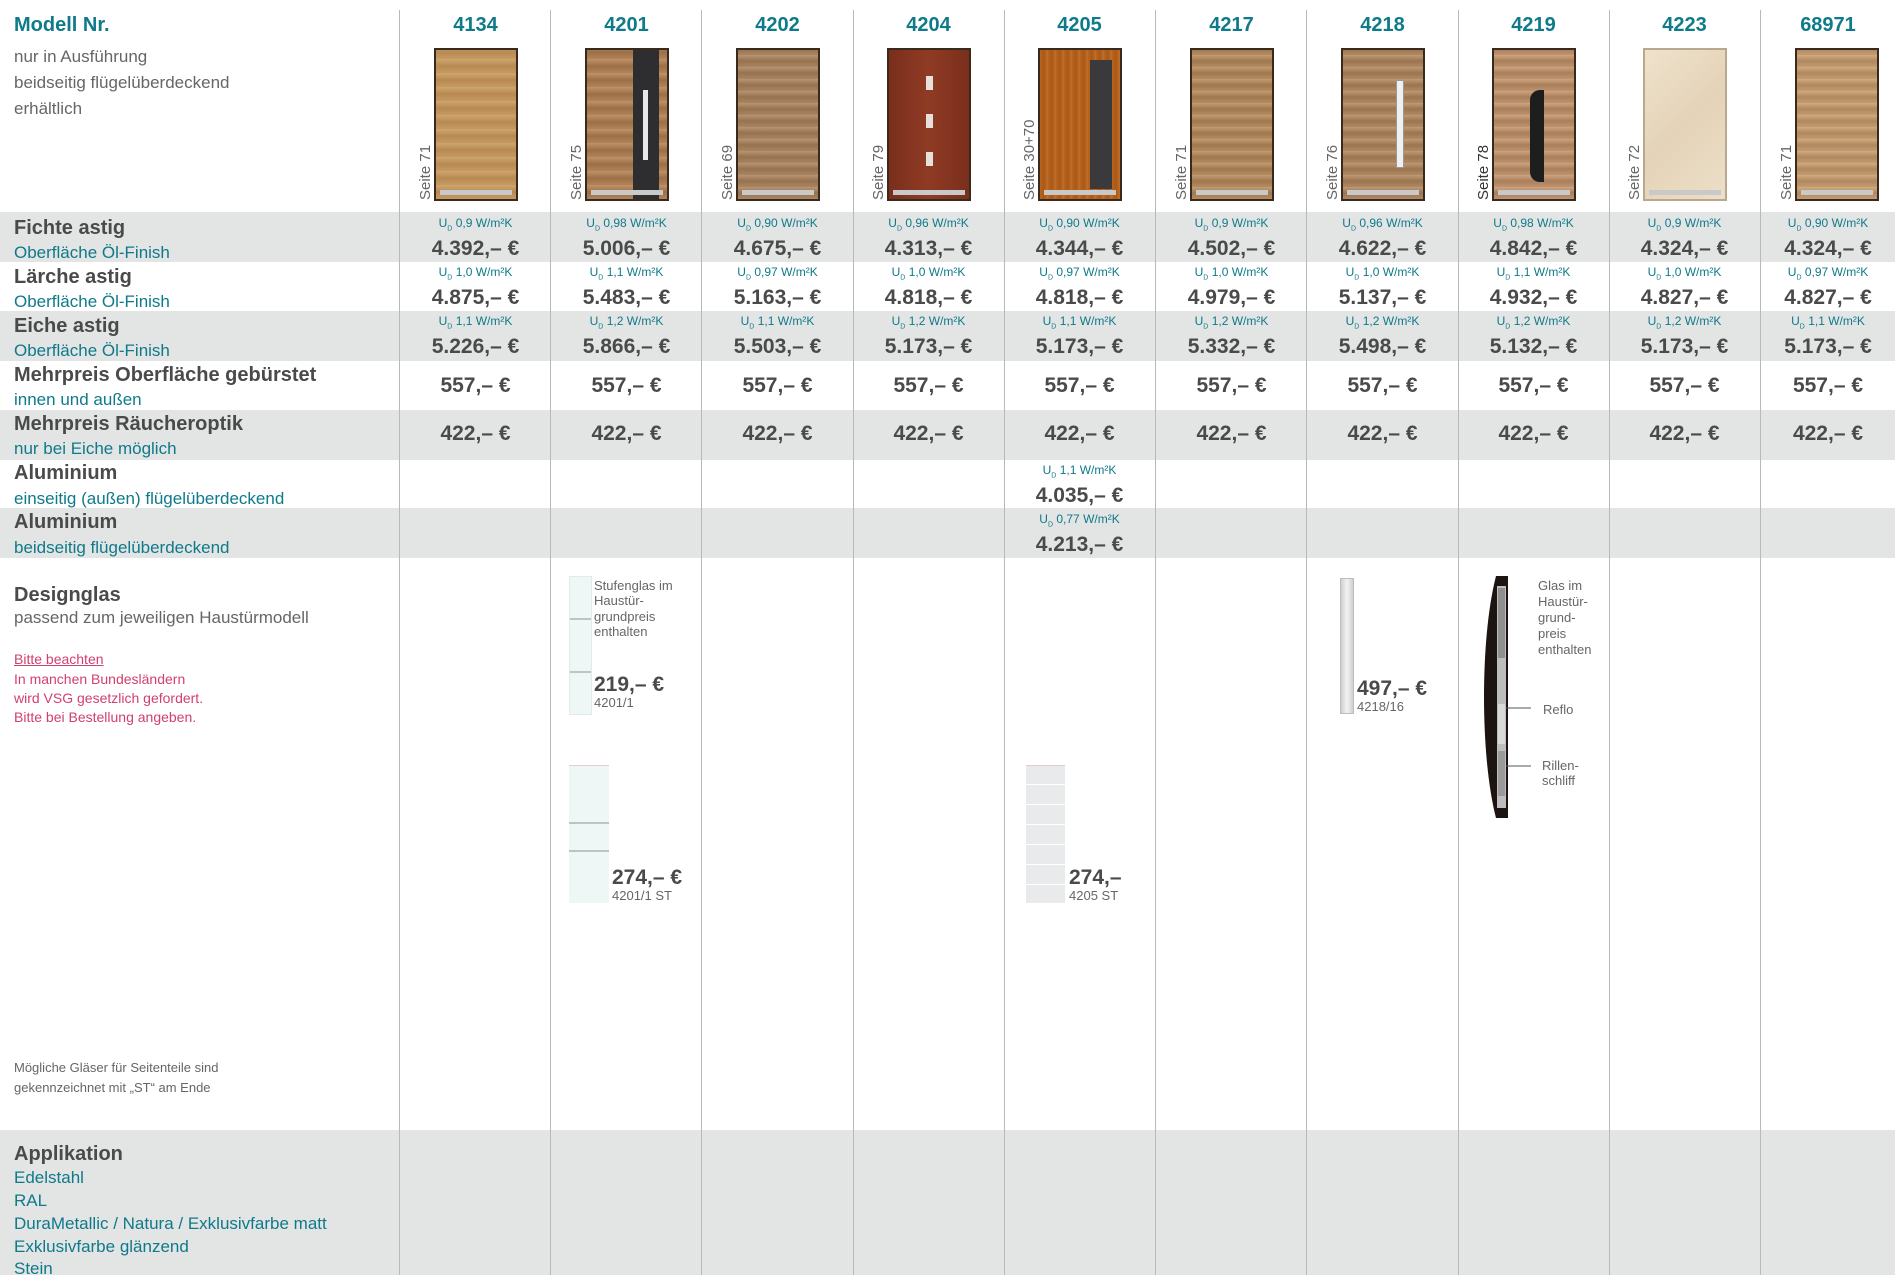 The height and width of the screenshot is (1279, 1895). What do you see at coordinates (425, 172) in the screenshot?
I see `page-reference: Seite 71` at bounding box center [425, 172].